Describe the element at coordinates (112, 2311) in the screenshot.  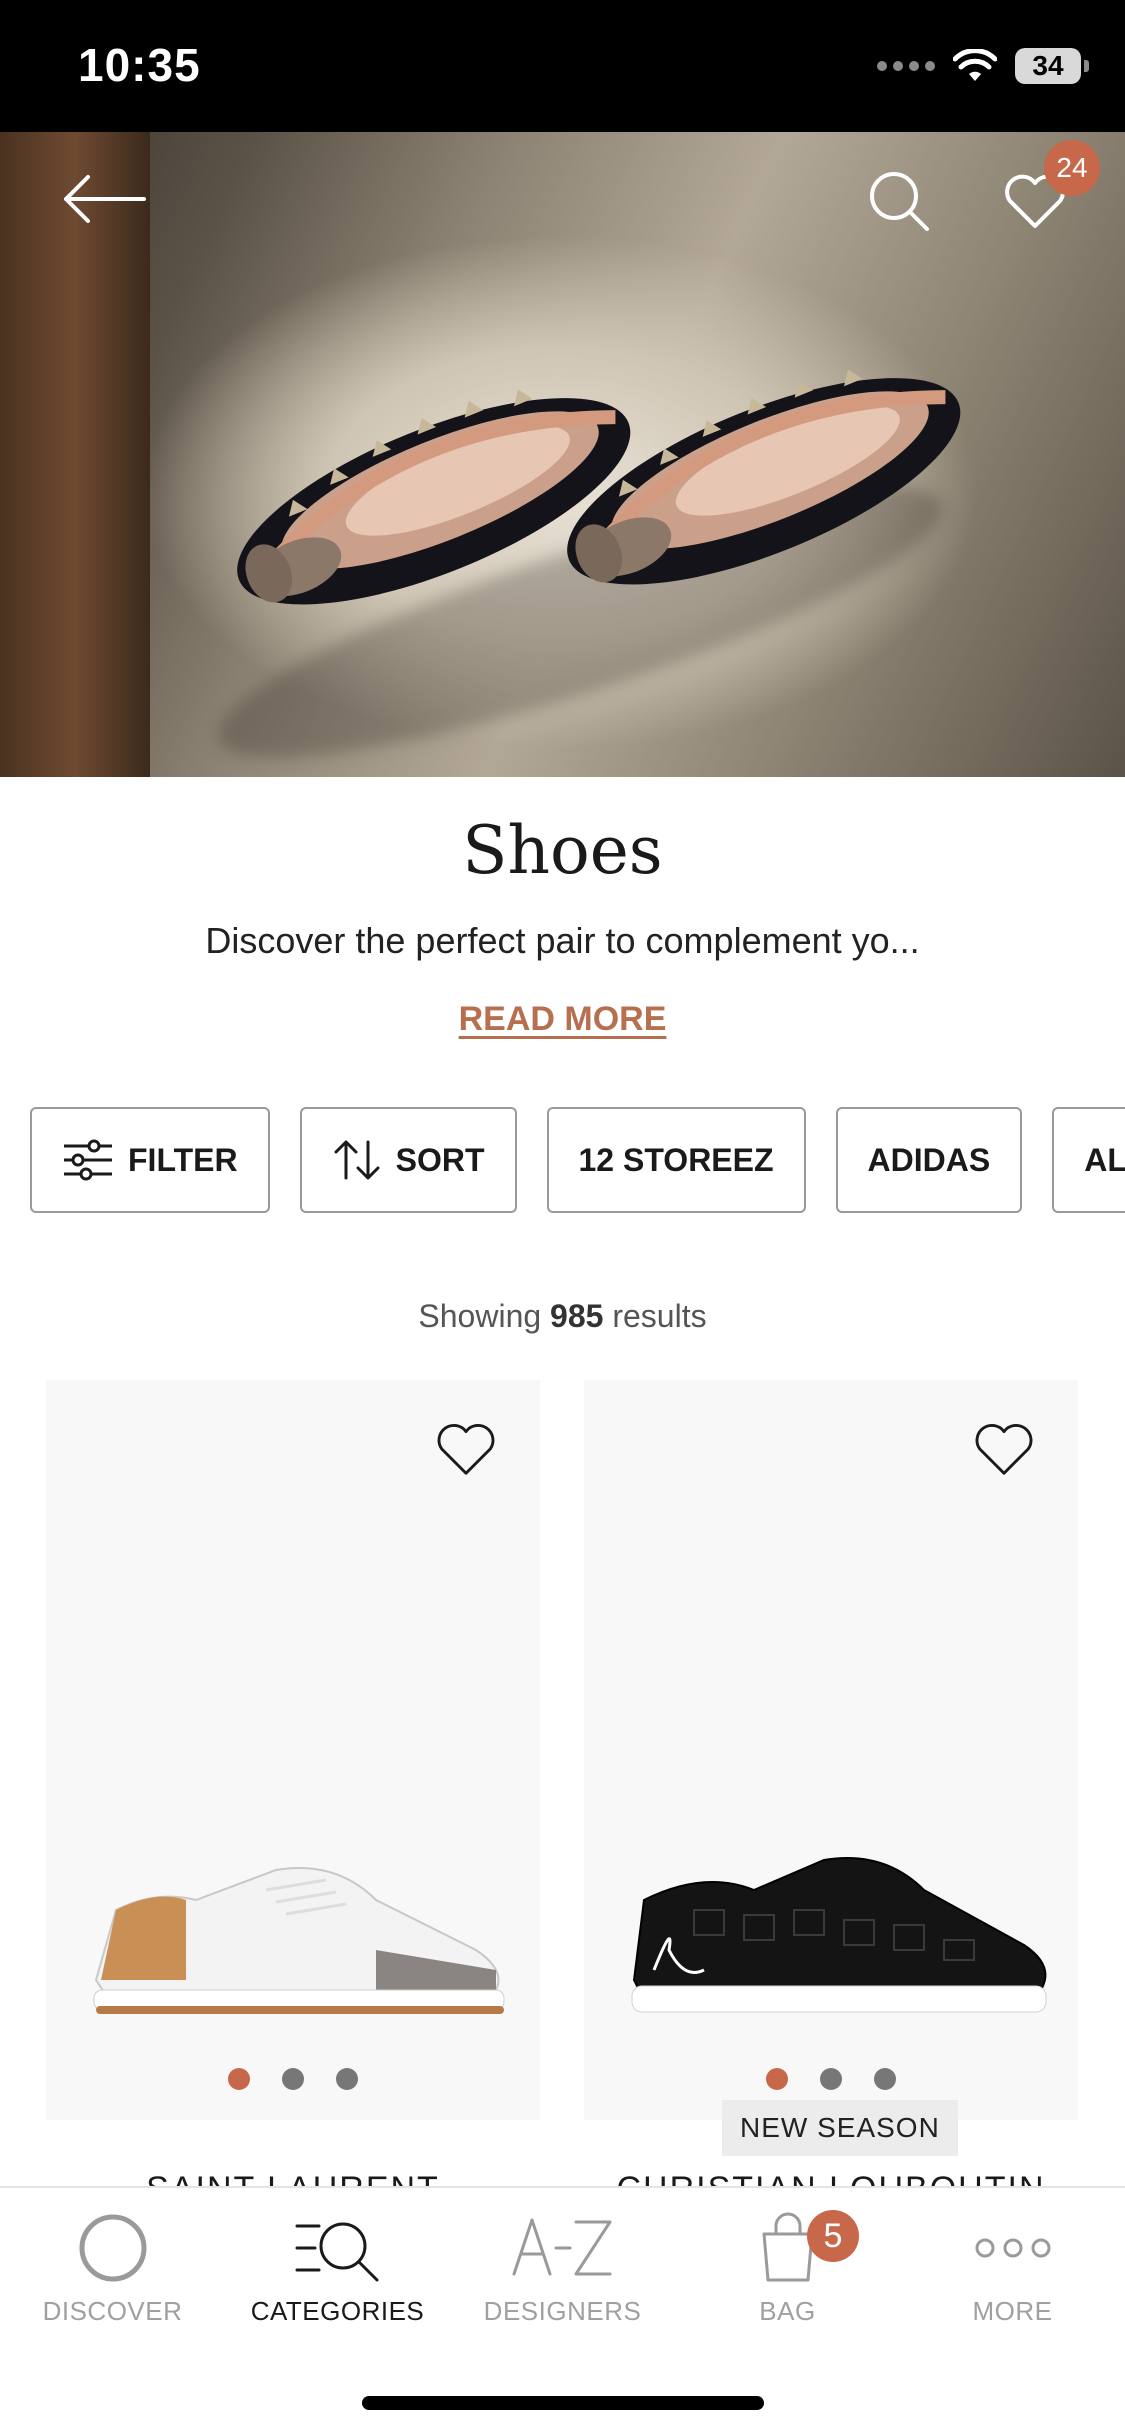
I see `tab-label: DISCOVER` at that location.